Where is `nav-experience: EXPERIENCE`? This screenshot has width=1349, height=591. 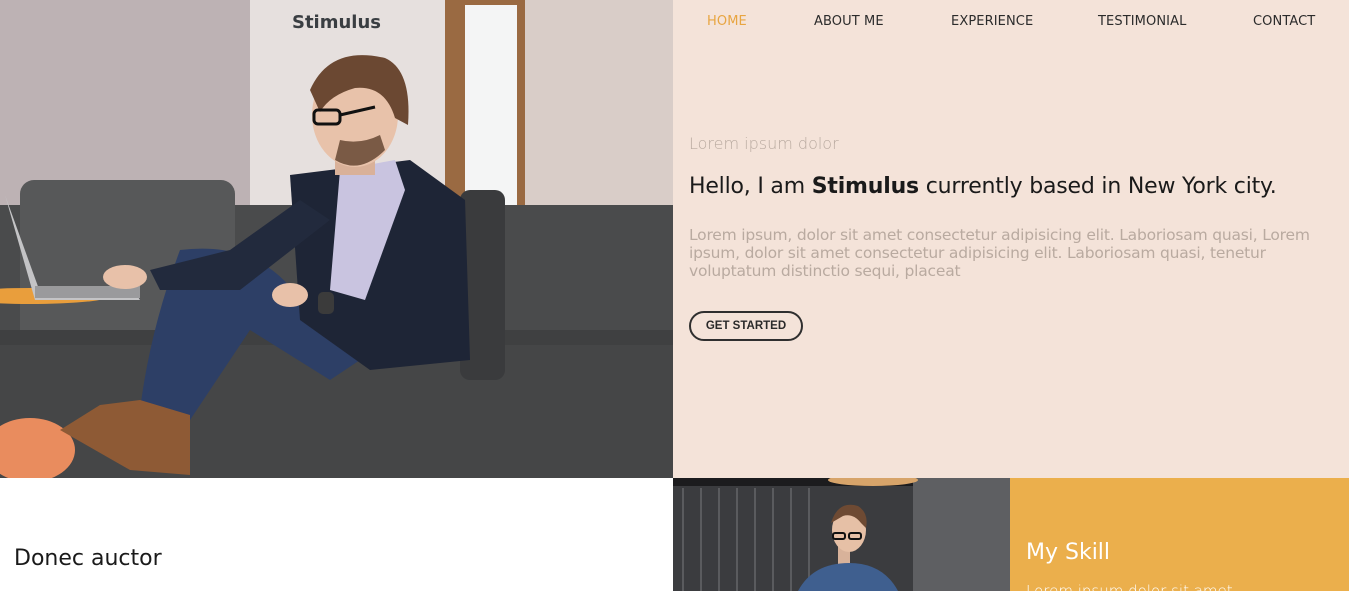 nav-experience: EXPERIENCE is located at coordinates (992, 21).